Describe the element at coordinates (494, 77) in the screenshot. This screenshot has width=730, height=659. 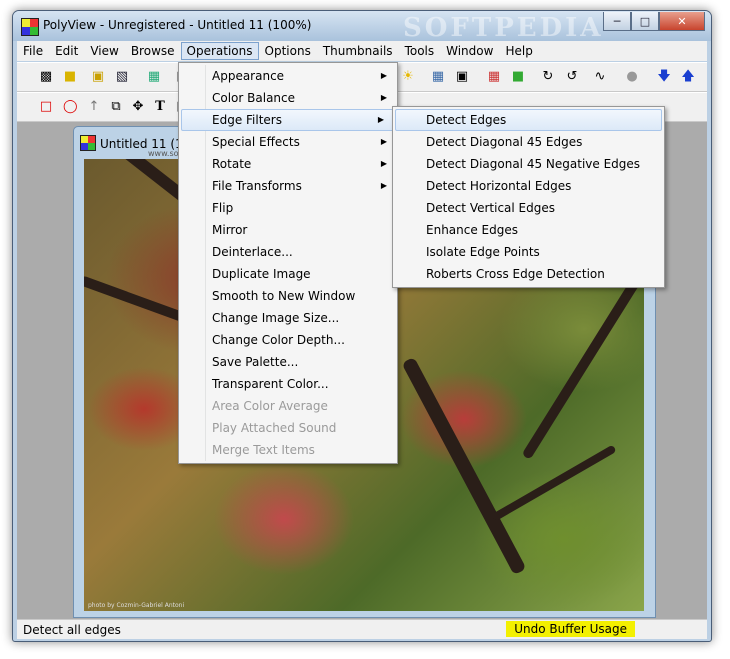
I see `color-grid-icon: ▦` at that location.